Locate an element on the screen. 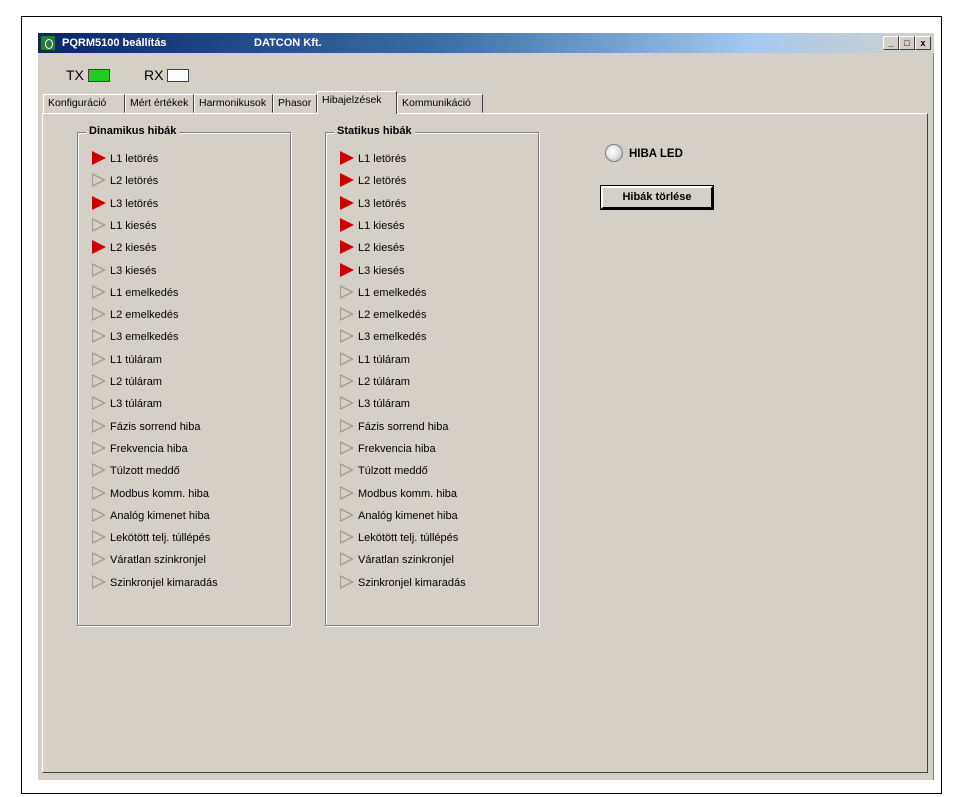 The image size is (963, 797). statikus-item: Lekötött telj. túllépés is located at coordinates (399, 539).